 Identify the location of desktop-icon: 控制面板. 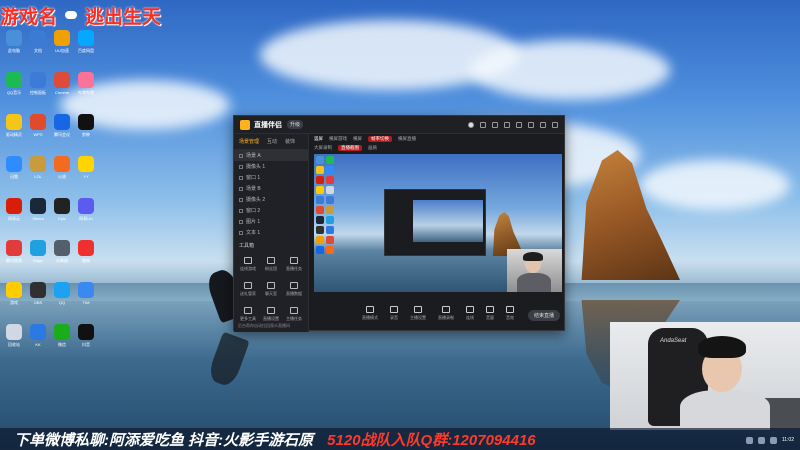
(38, 90).